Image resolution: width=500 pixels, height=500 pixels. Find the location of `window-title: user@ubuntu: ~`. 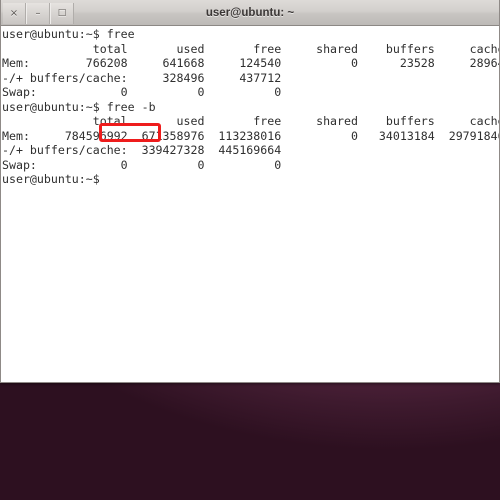

window-title: user@ubuntu: ~ is located at coordinates (250, 13).